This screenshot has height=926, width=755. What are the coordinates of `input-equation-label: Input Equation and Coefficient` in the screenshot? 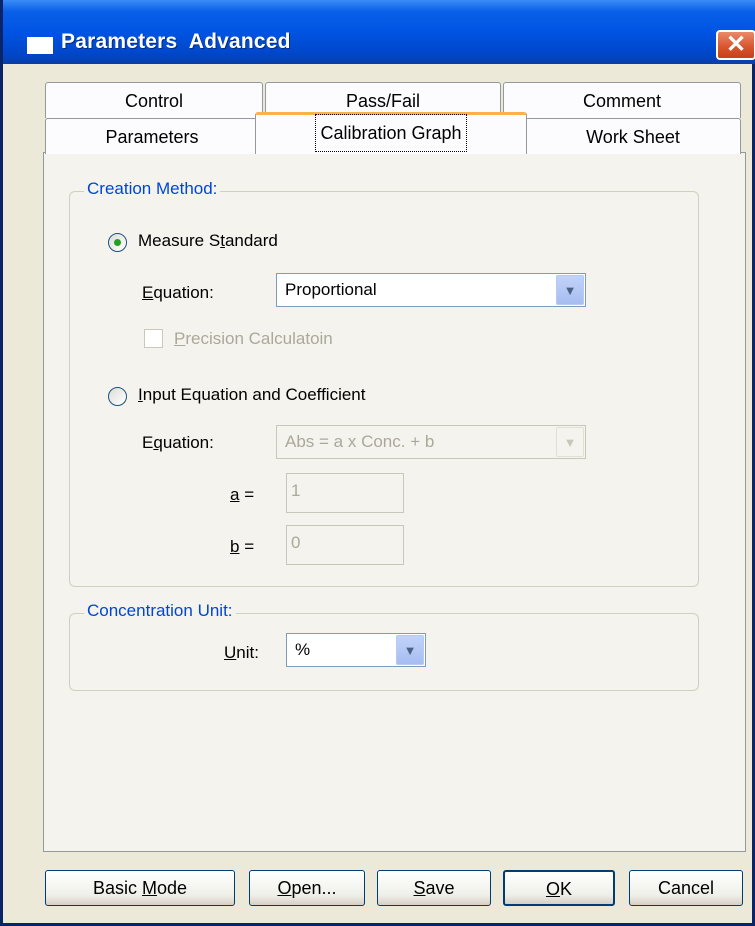 It's located at (251, 395).